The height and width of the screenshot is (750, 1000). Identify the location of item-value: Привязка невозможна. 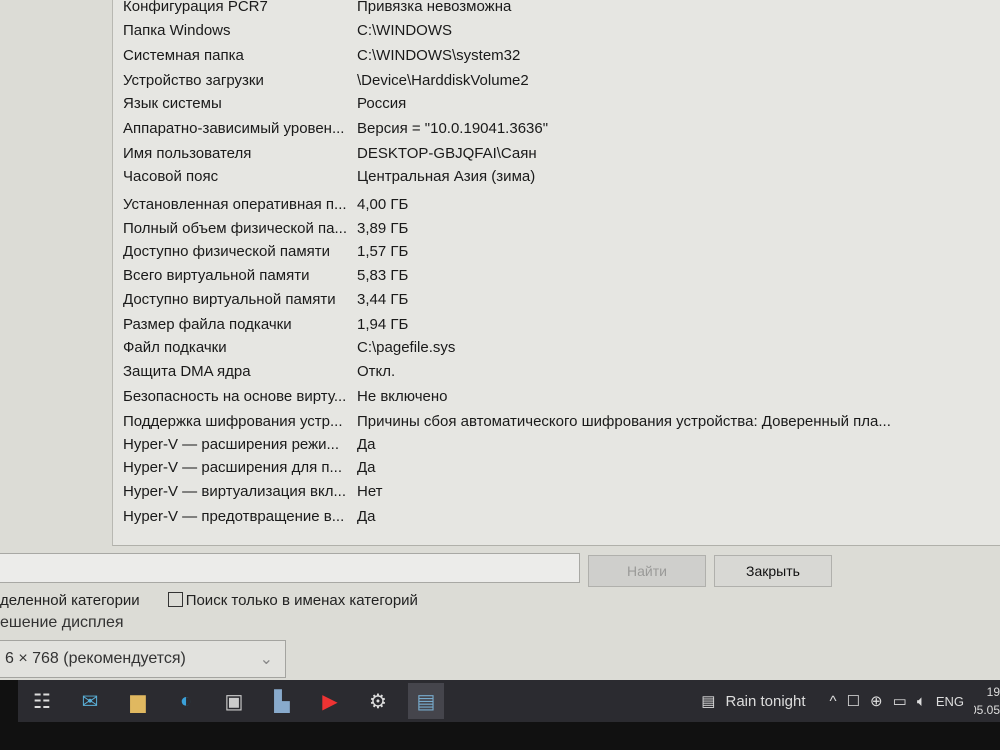
(434, 7).